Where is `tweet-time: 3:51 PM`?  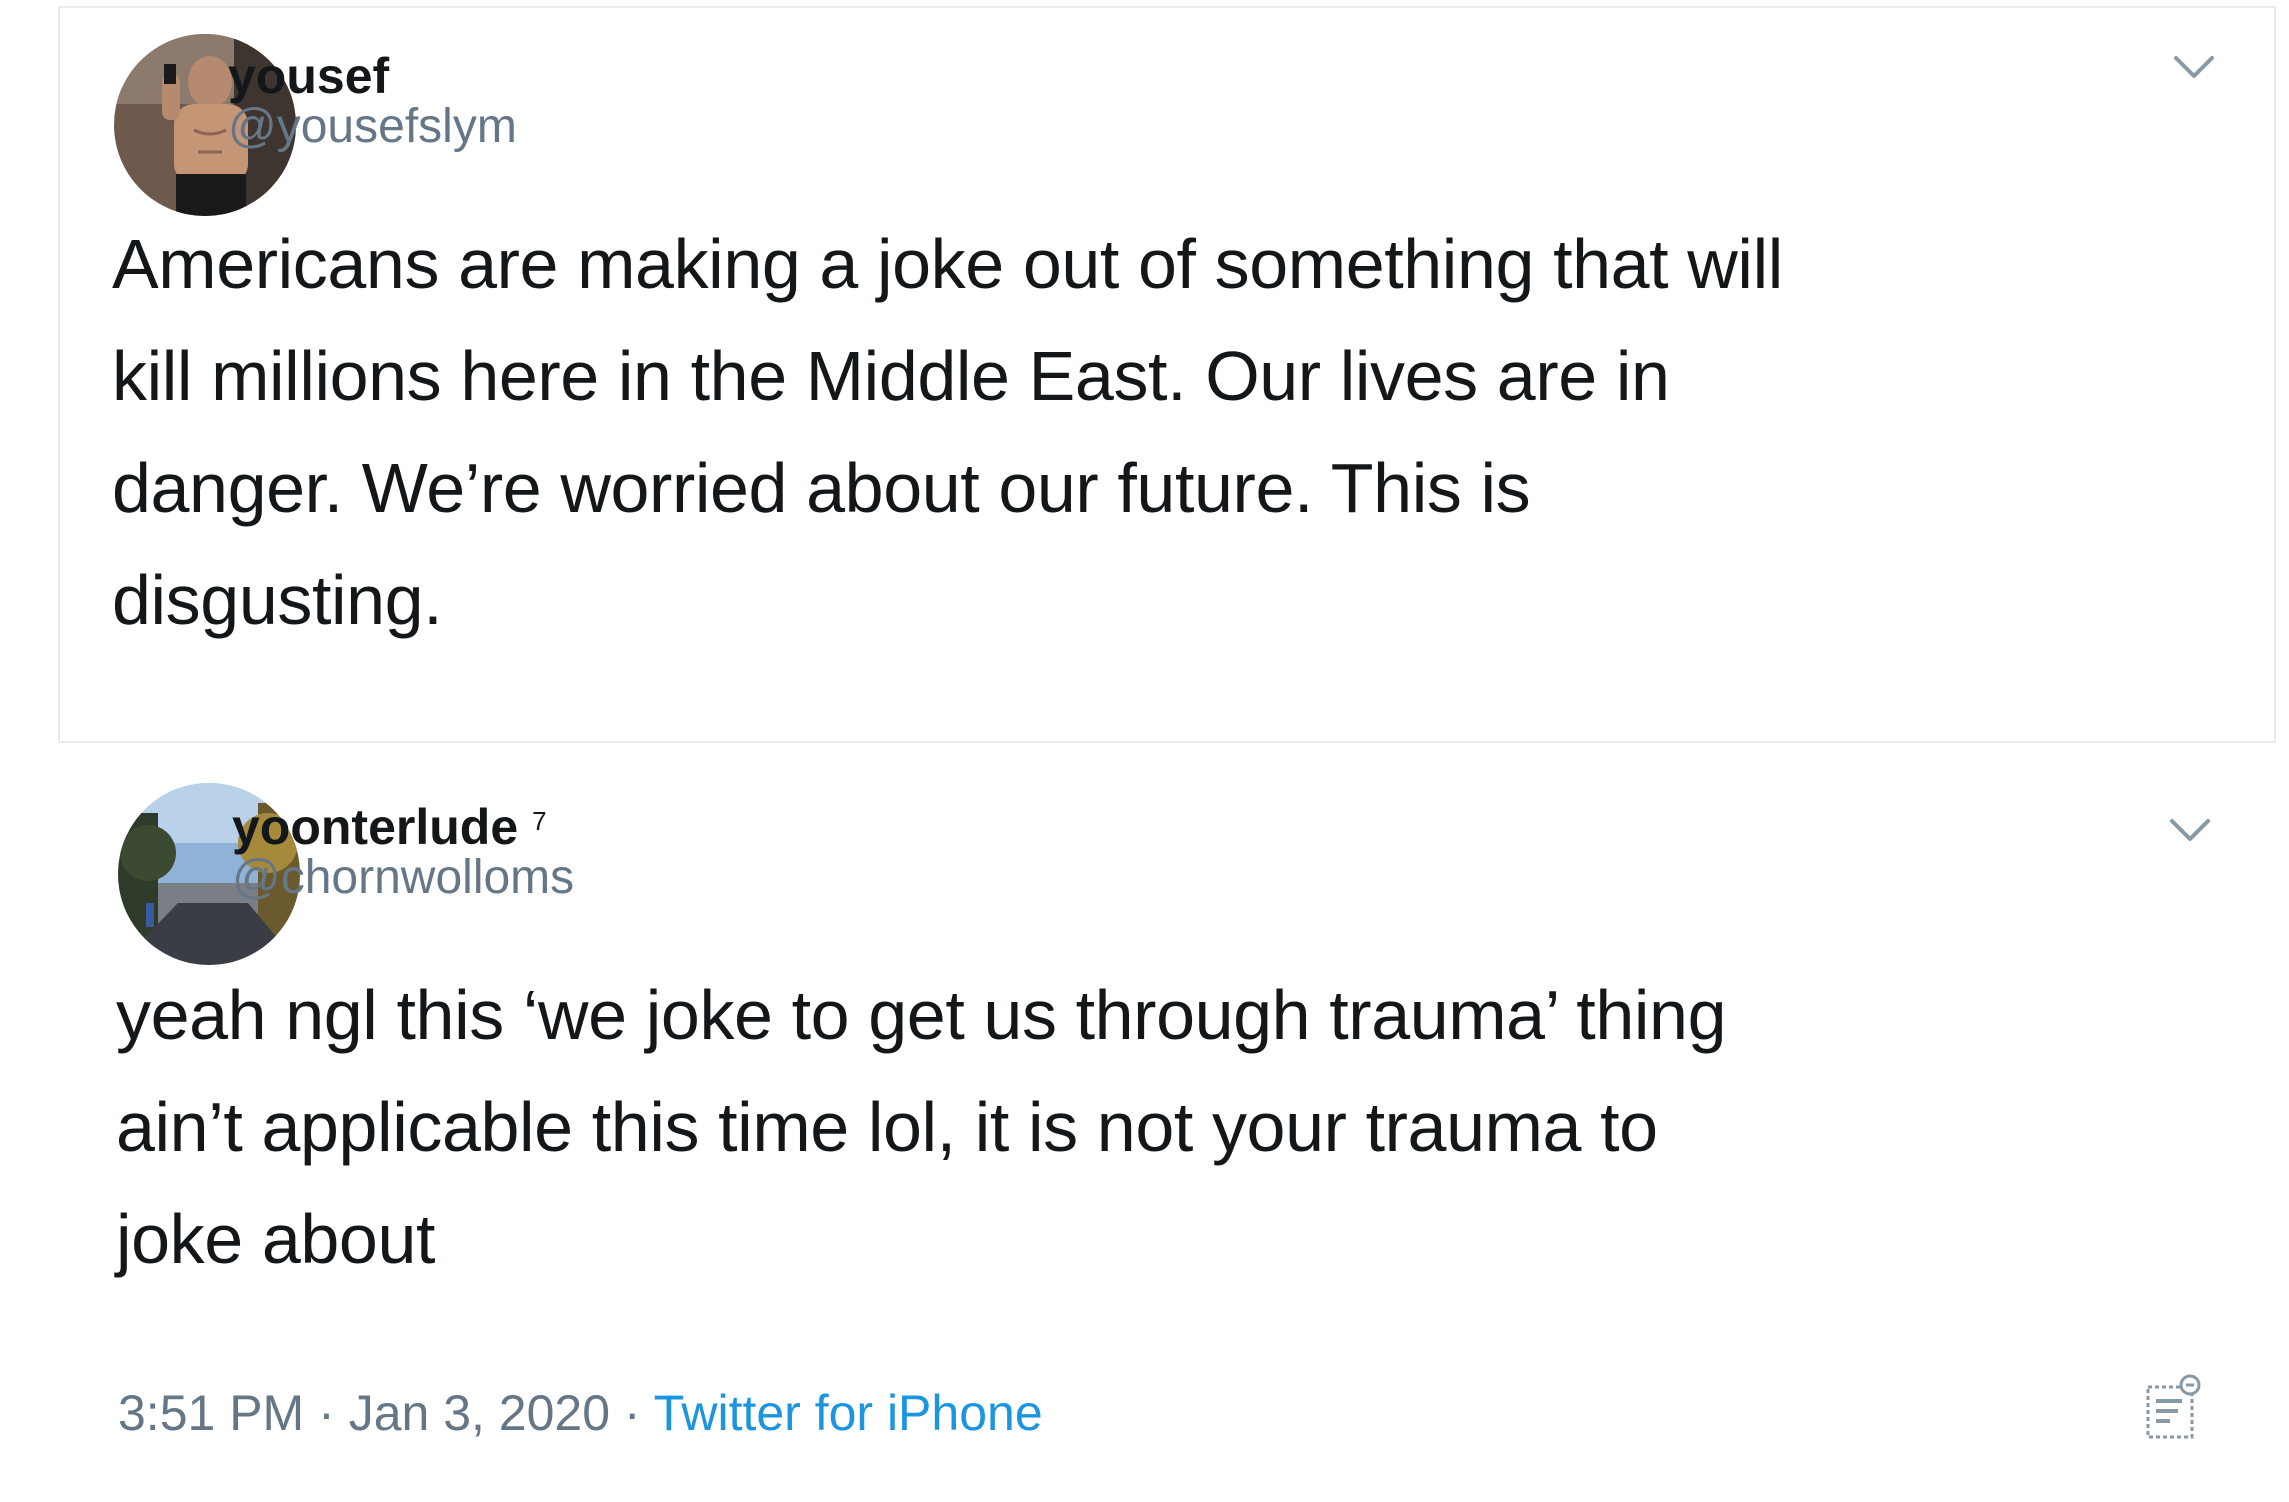 tweet-time: 3:51 PM is located at coordinates (211, 1413).